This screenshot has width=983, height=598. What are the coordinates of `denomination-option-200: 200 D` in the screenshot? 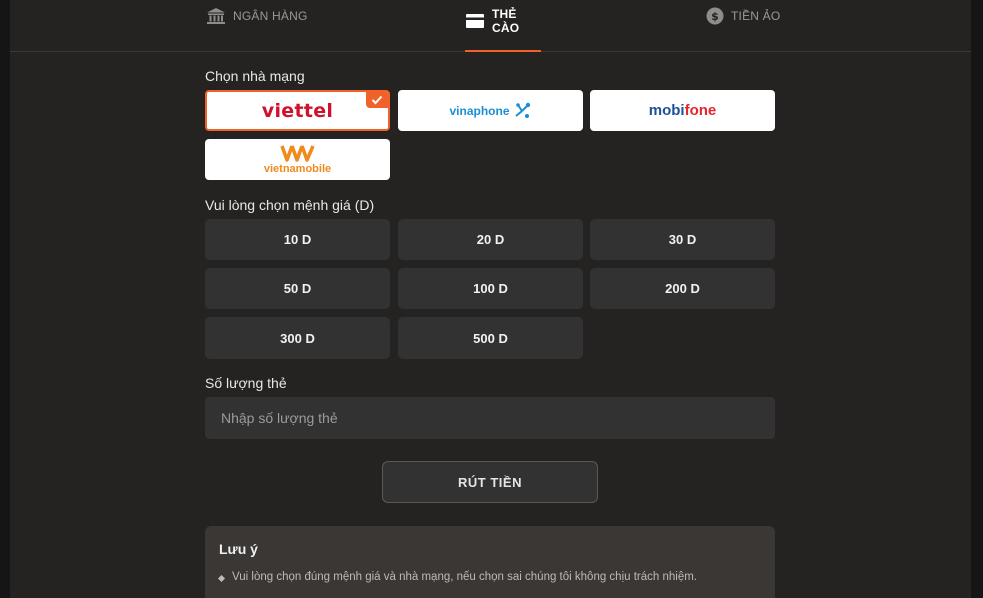 It's located at (682, 288).